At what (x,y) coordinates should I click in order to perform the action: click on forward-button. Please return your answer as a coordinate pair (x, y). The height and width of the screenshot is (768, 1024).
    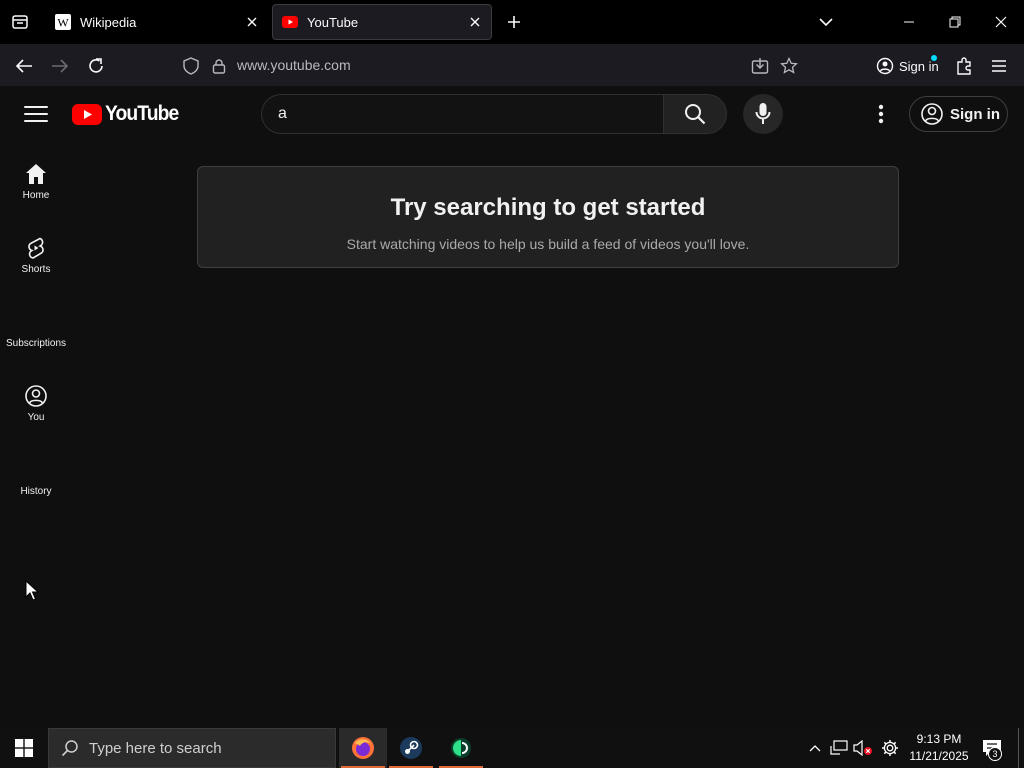
    Looking at the image, I should click on (60, 66).